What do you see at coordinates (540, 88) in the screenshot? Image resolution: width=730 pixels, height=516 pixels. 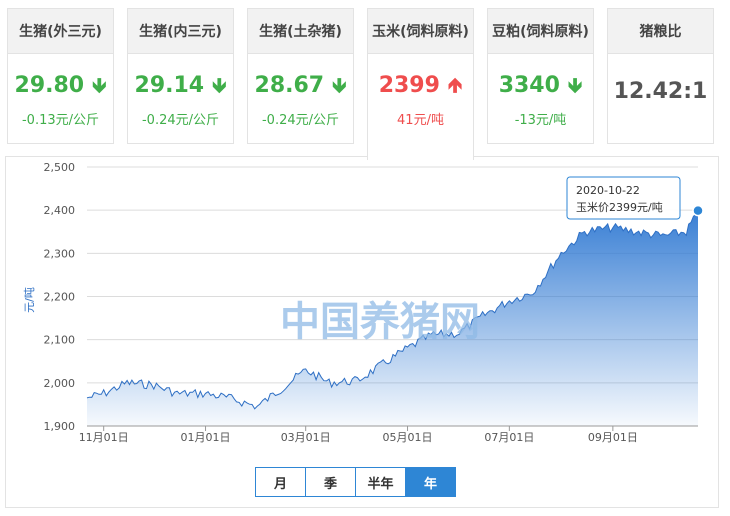 I see `card-price: 3340 🡻` at bounding box center [540, 88].